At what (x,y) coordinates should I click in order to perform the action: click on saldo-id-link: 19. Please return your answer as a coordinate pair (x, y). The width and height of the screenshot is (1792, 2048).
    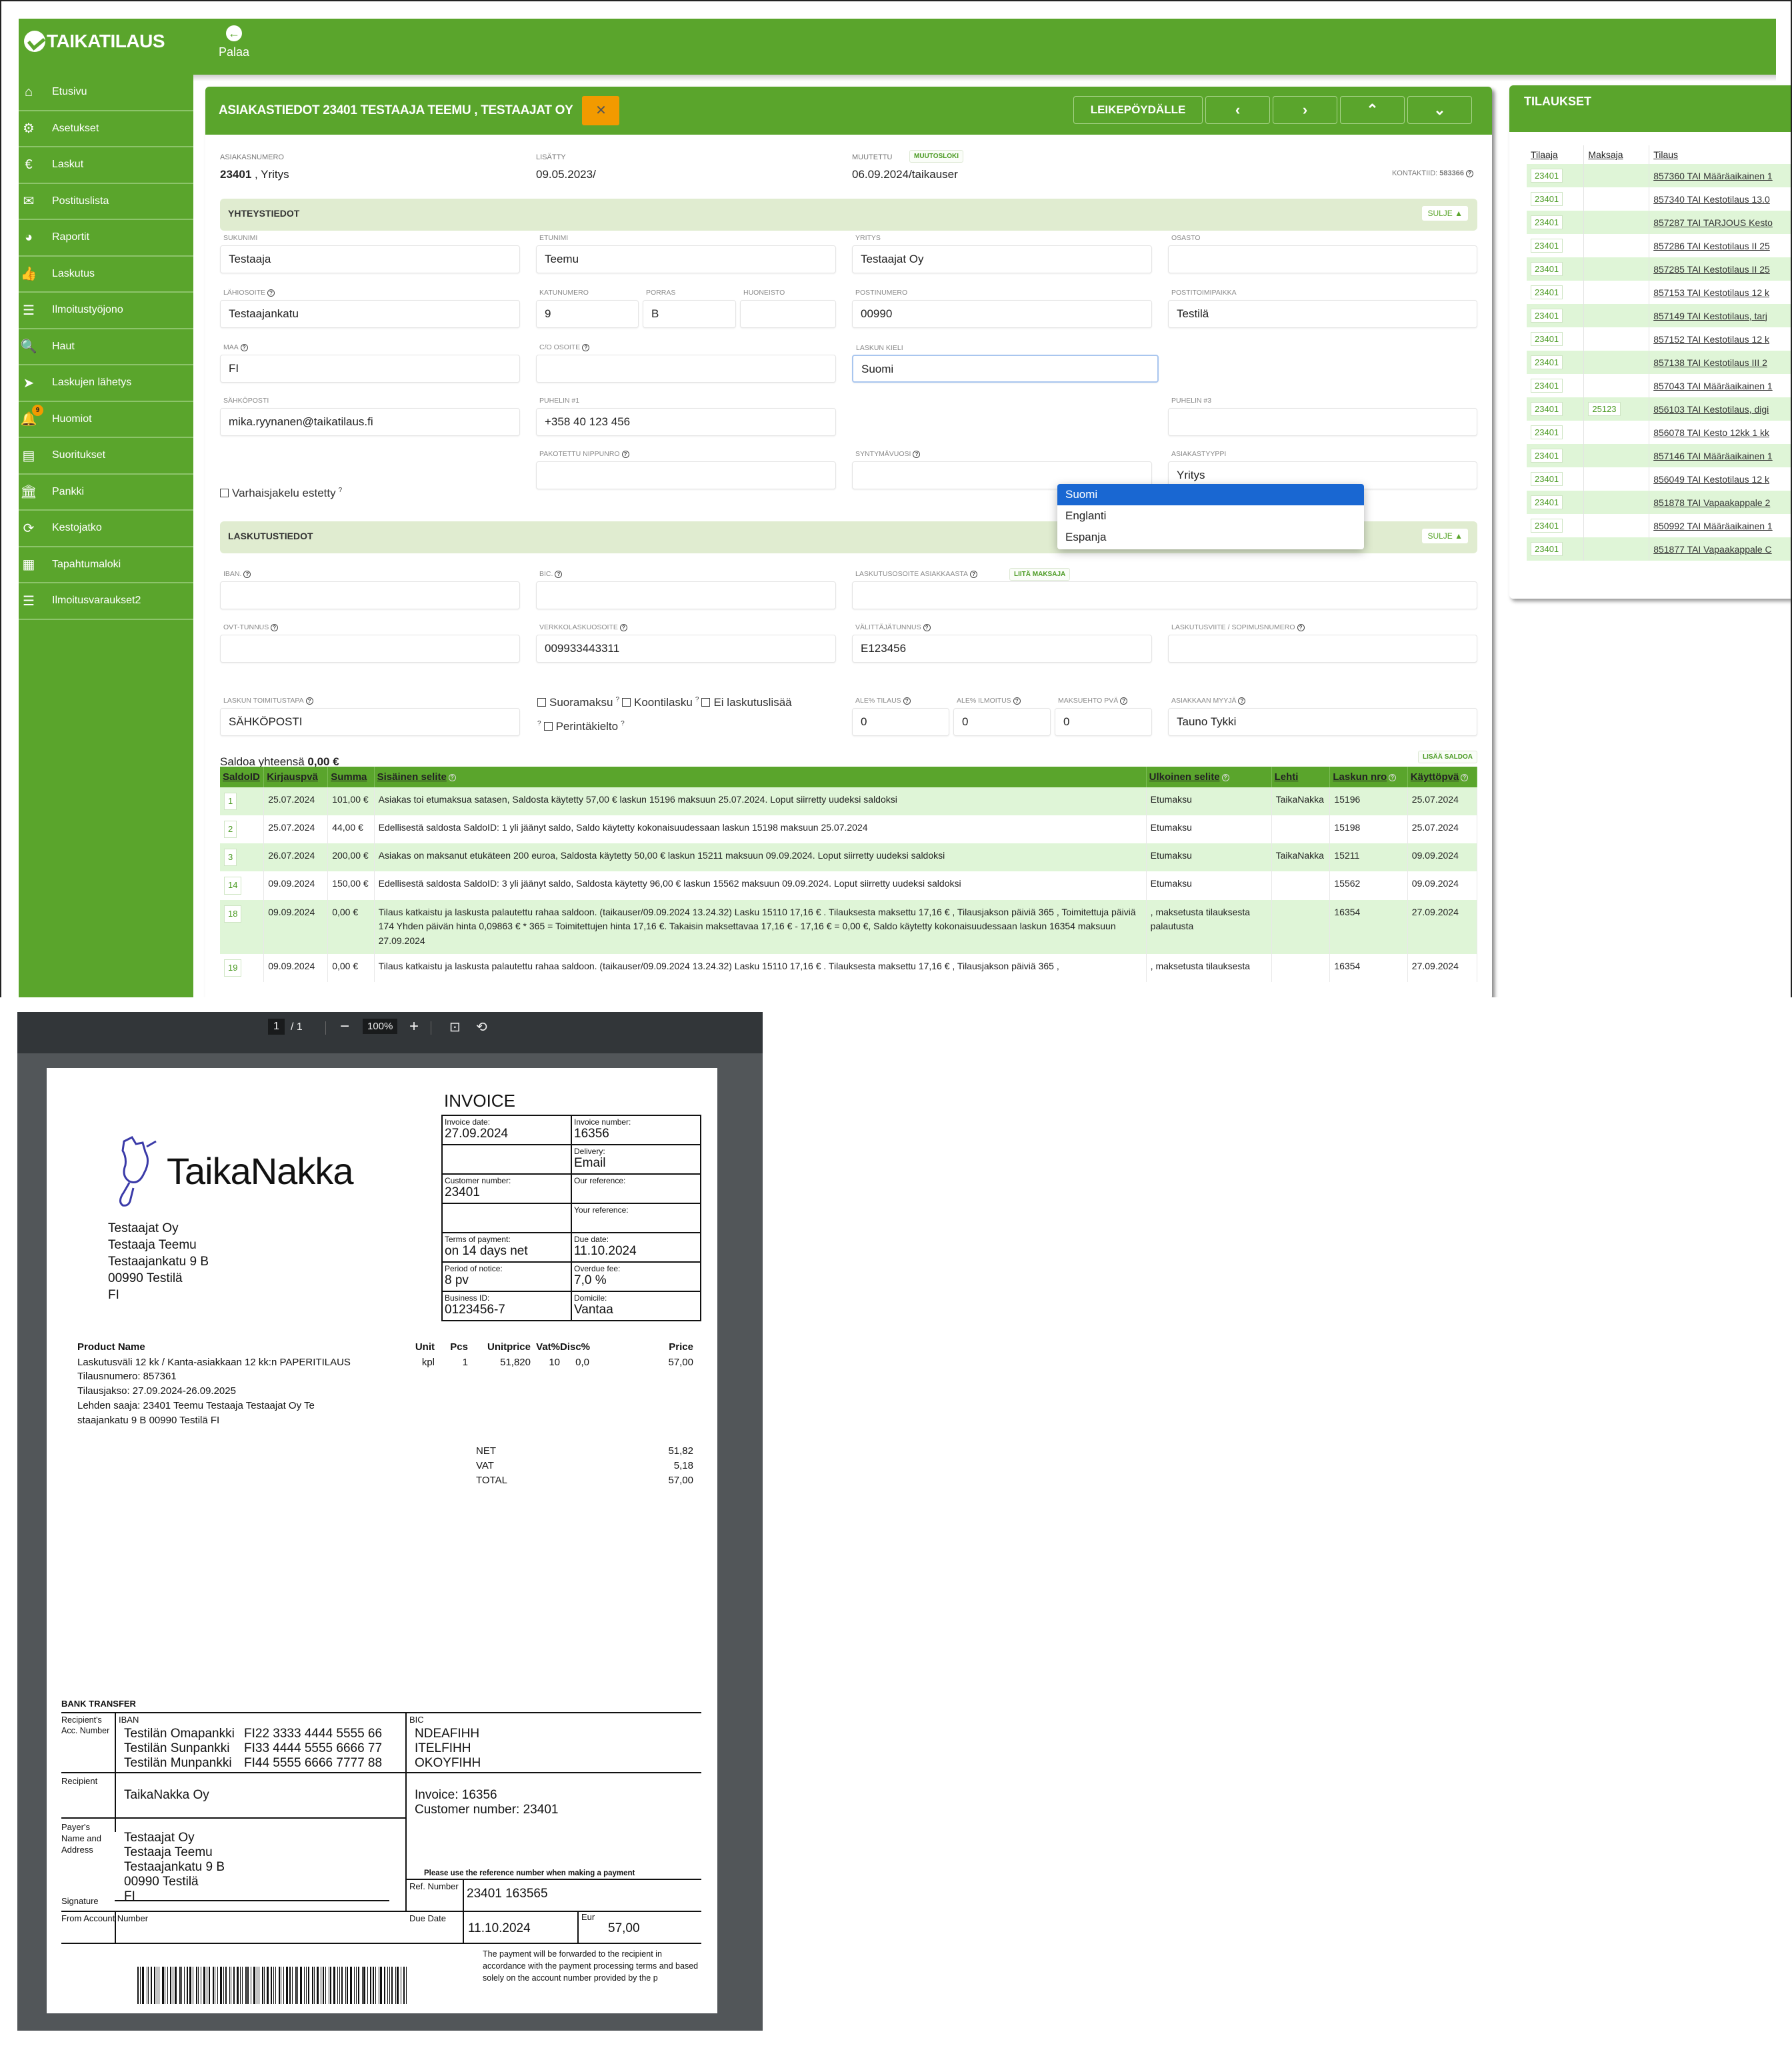
    Looking at the image, I should click on (233, 968).